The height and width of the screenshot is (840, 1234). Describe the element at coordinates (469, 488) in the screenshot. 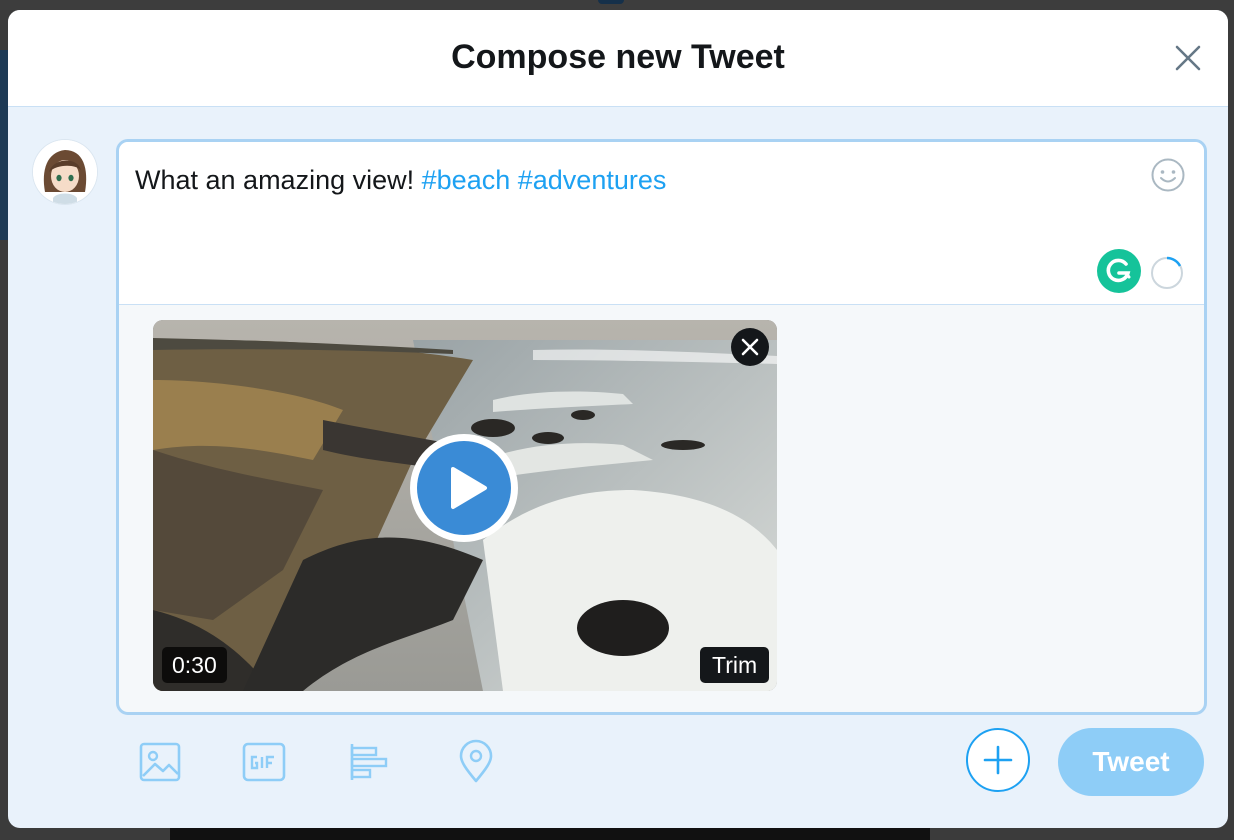

I see `play-icon` at that location.